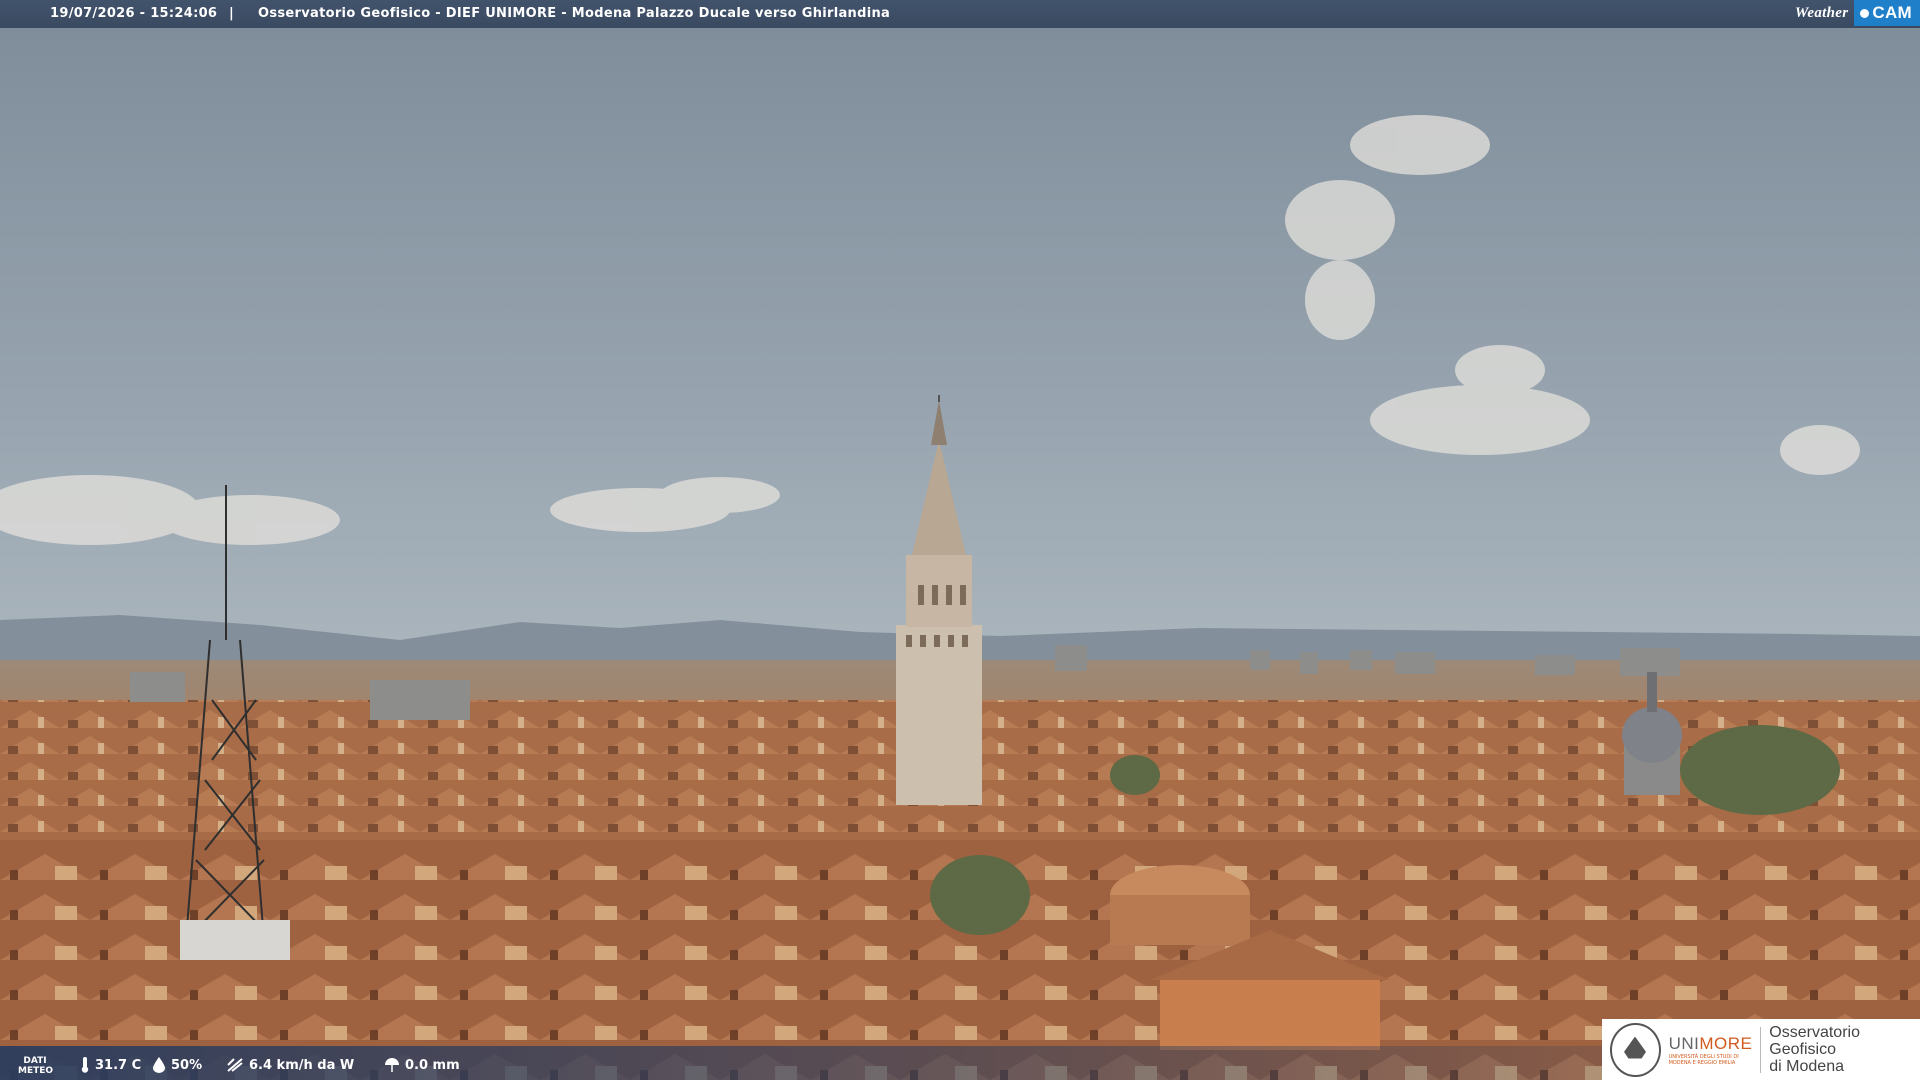  Describe the element at coordinates (392, 1065) in the screenshot. I see `umbrella-icon` at that location.